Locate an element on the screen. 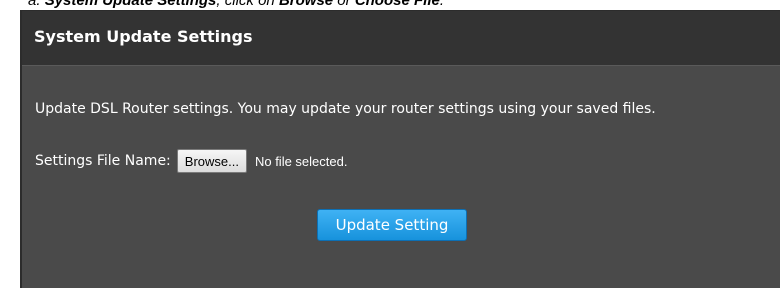 This screenshot has height=288, width=780. caption-section-name: System Update Settings is located at coordinates (130, 4).